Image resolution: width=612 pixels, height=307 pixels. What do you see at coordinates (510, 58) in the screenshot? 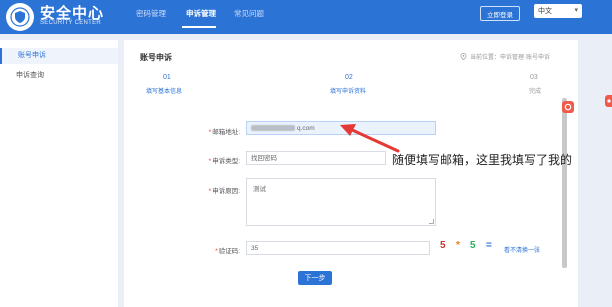
I see `breadcrumb-text: 当前位置：申诉管理·账号申诉` at bounding box center [510, 58].